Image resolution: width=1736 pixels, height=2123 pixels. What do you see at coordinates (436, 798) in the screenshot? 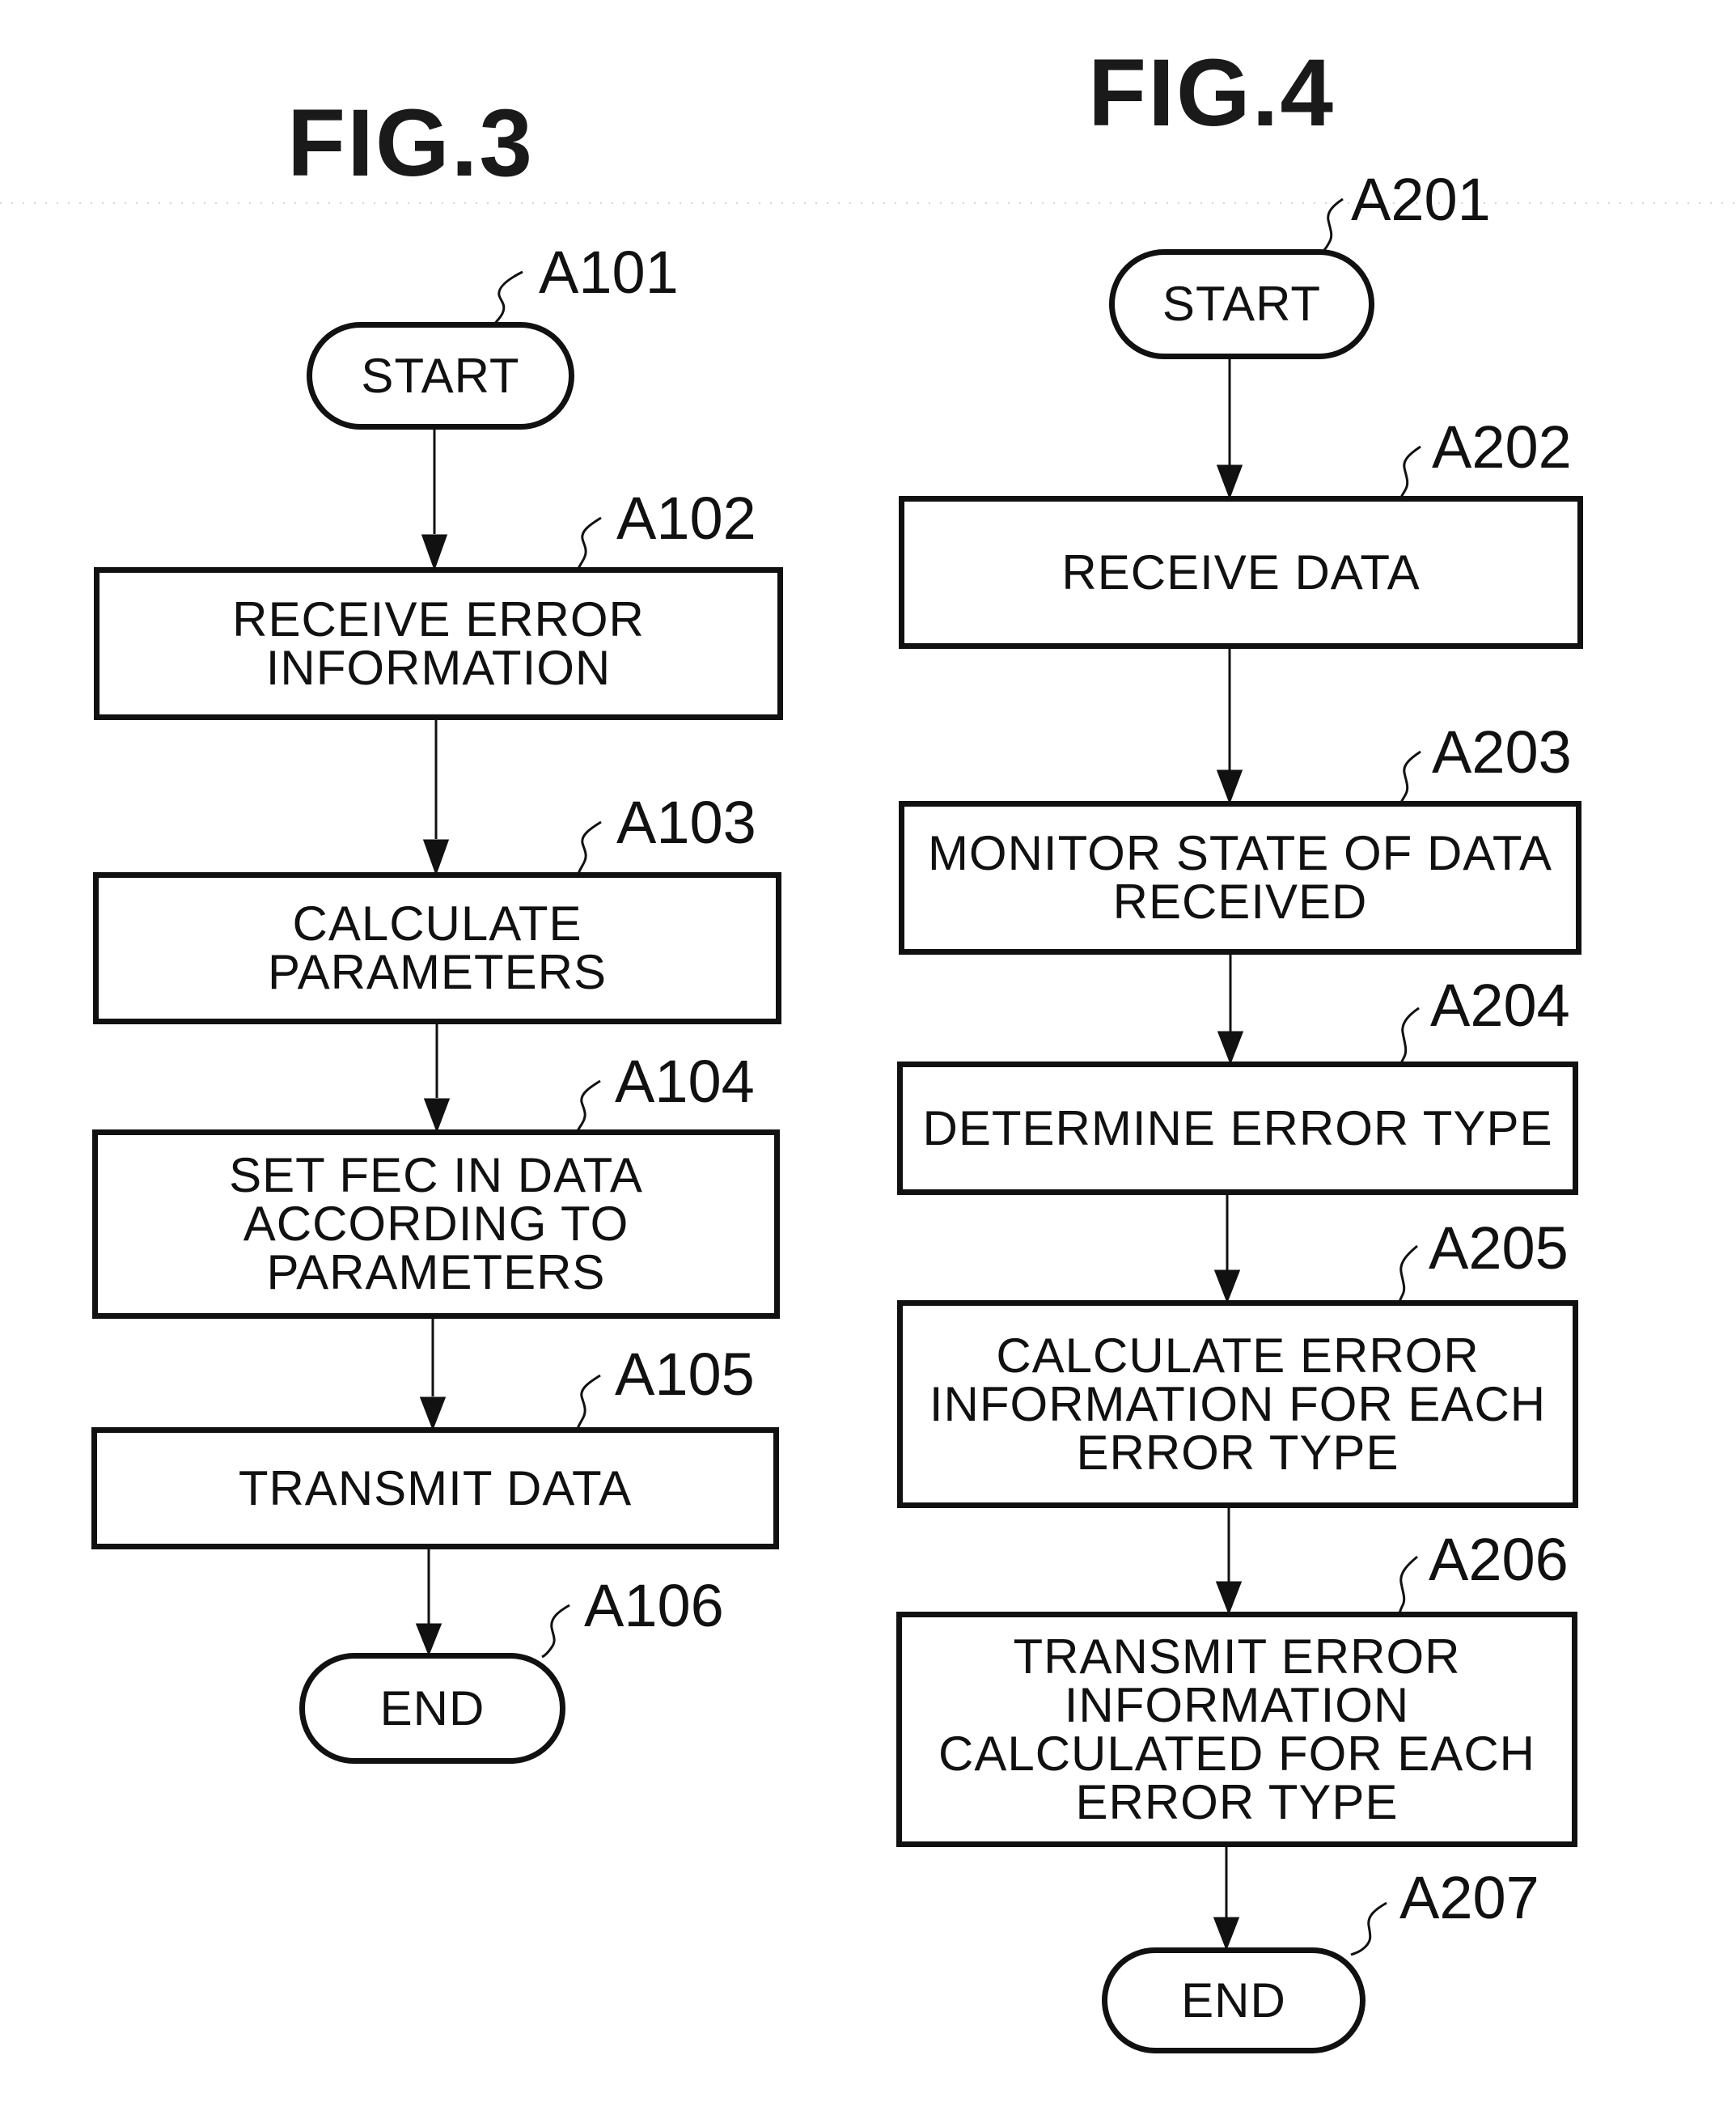
I see `arrow-a102-to-a103` at bounding box center [436, 798].